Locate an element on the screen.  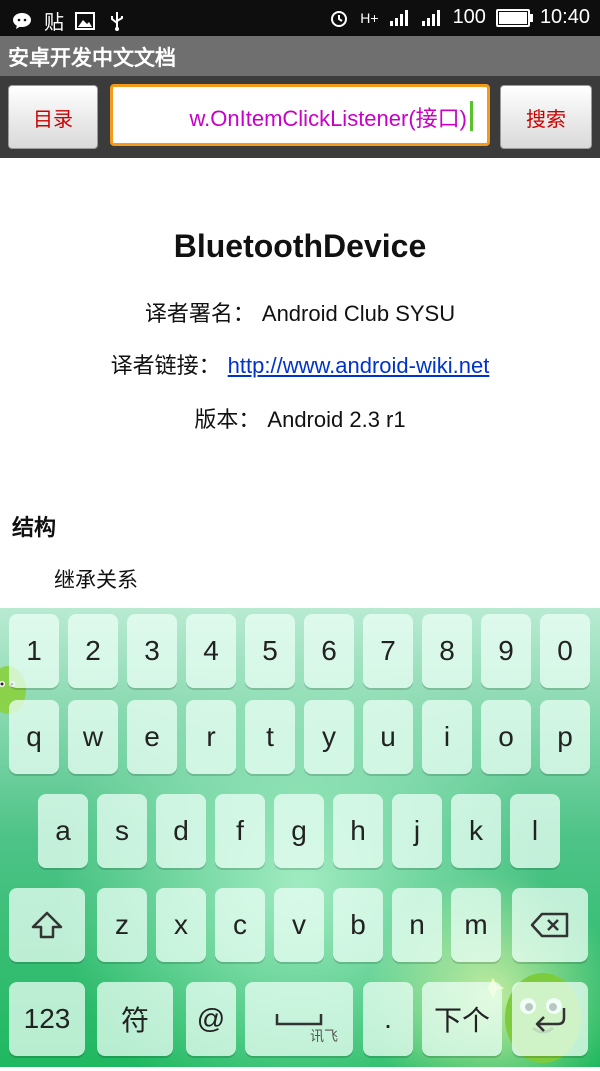
translator-row: 译者署名： Android Club SYSU is located at coordinates (300, 312).